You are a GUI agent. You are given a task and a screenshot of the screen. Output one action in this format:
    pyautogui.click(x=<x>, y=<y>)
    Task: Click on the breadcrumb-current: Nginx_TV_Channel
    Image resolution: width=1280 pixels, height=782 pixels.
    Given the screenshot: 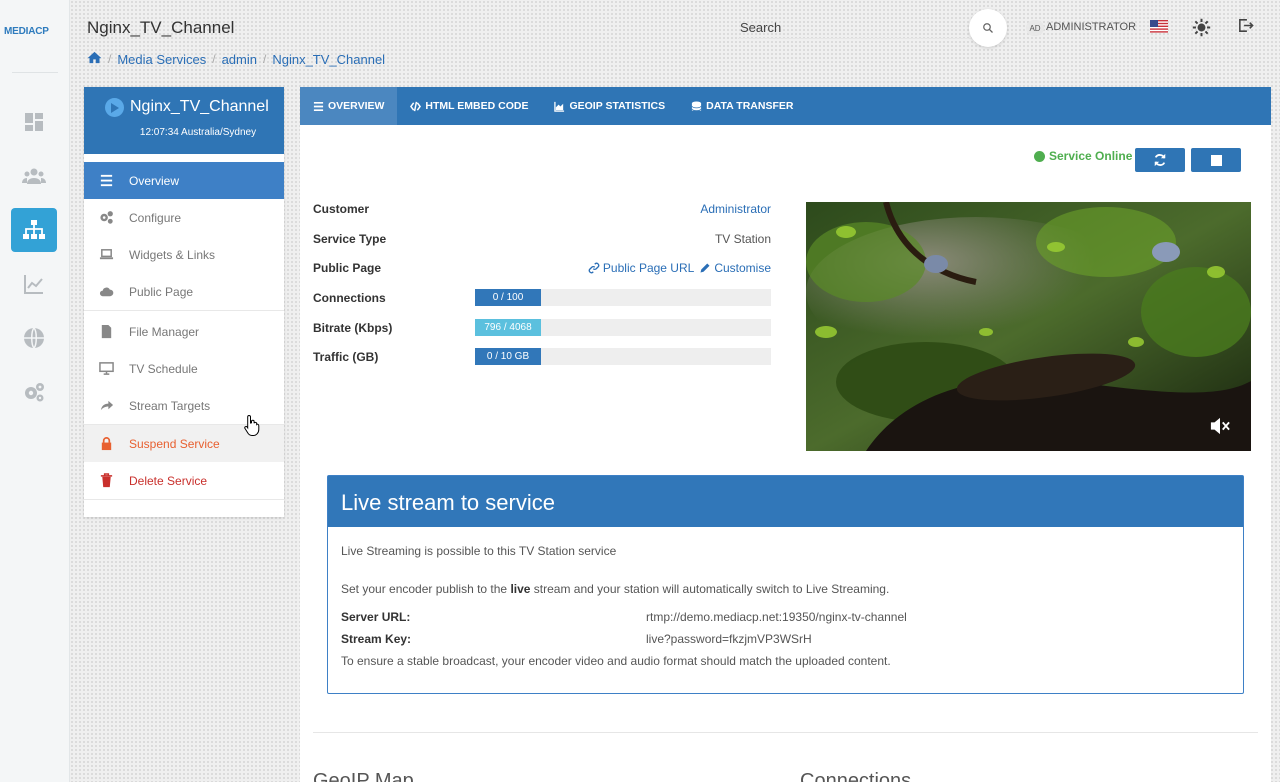 What is the action you would take?
    pyautogui.click(x=328, y=59)
    